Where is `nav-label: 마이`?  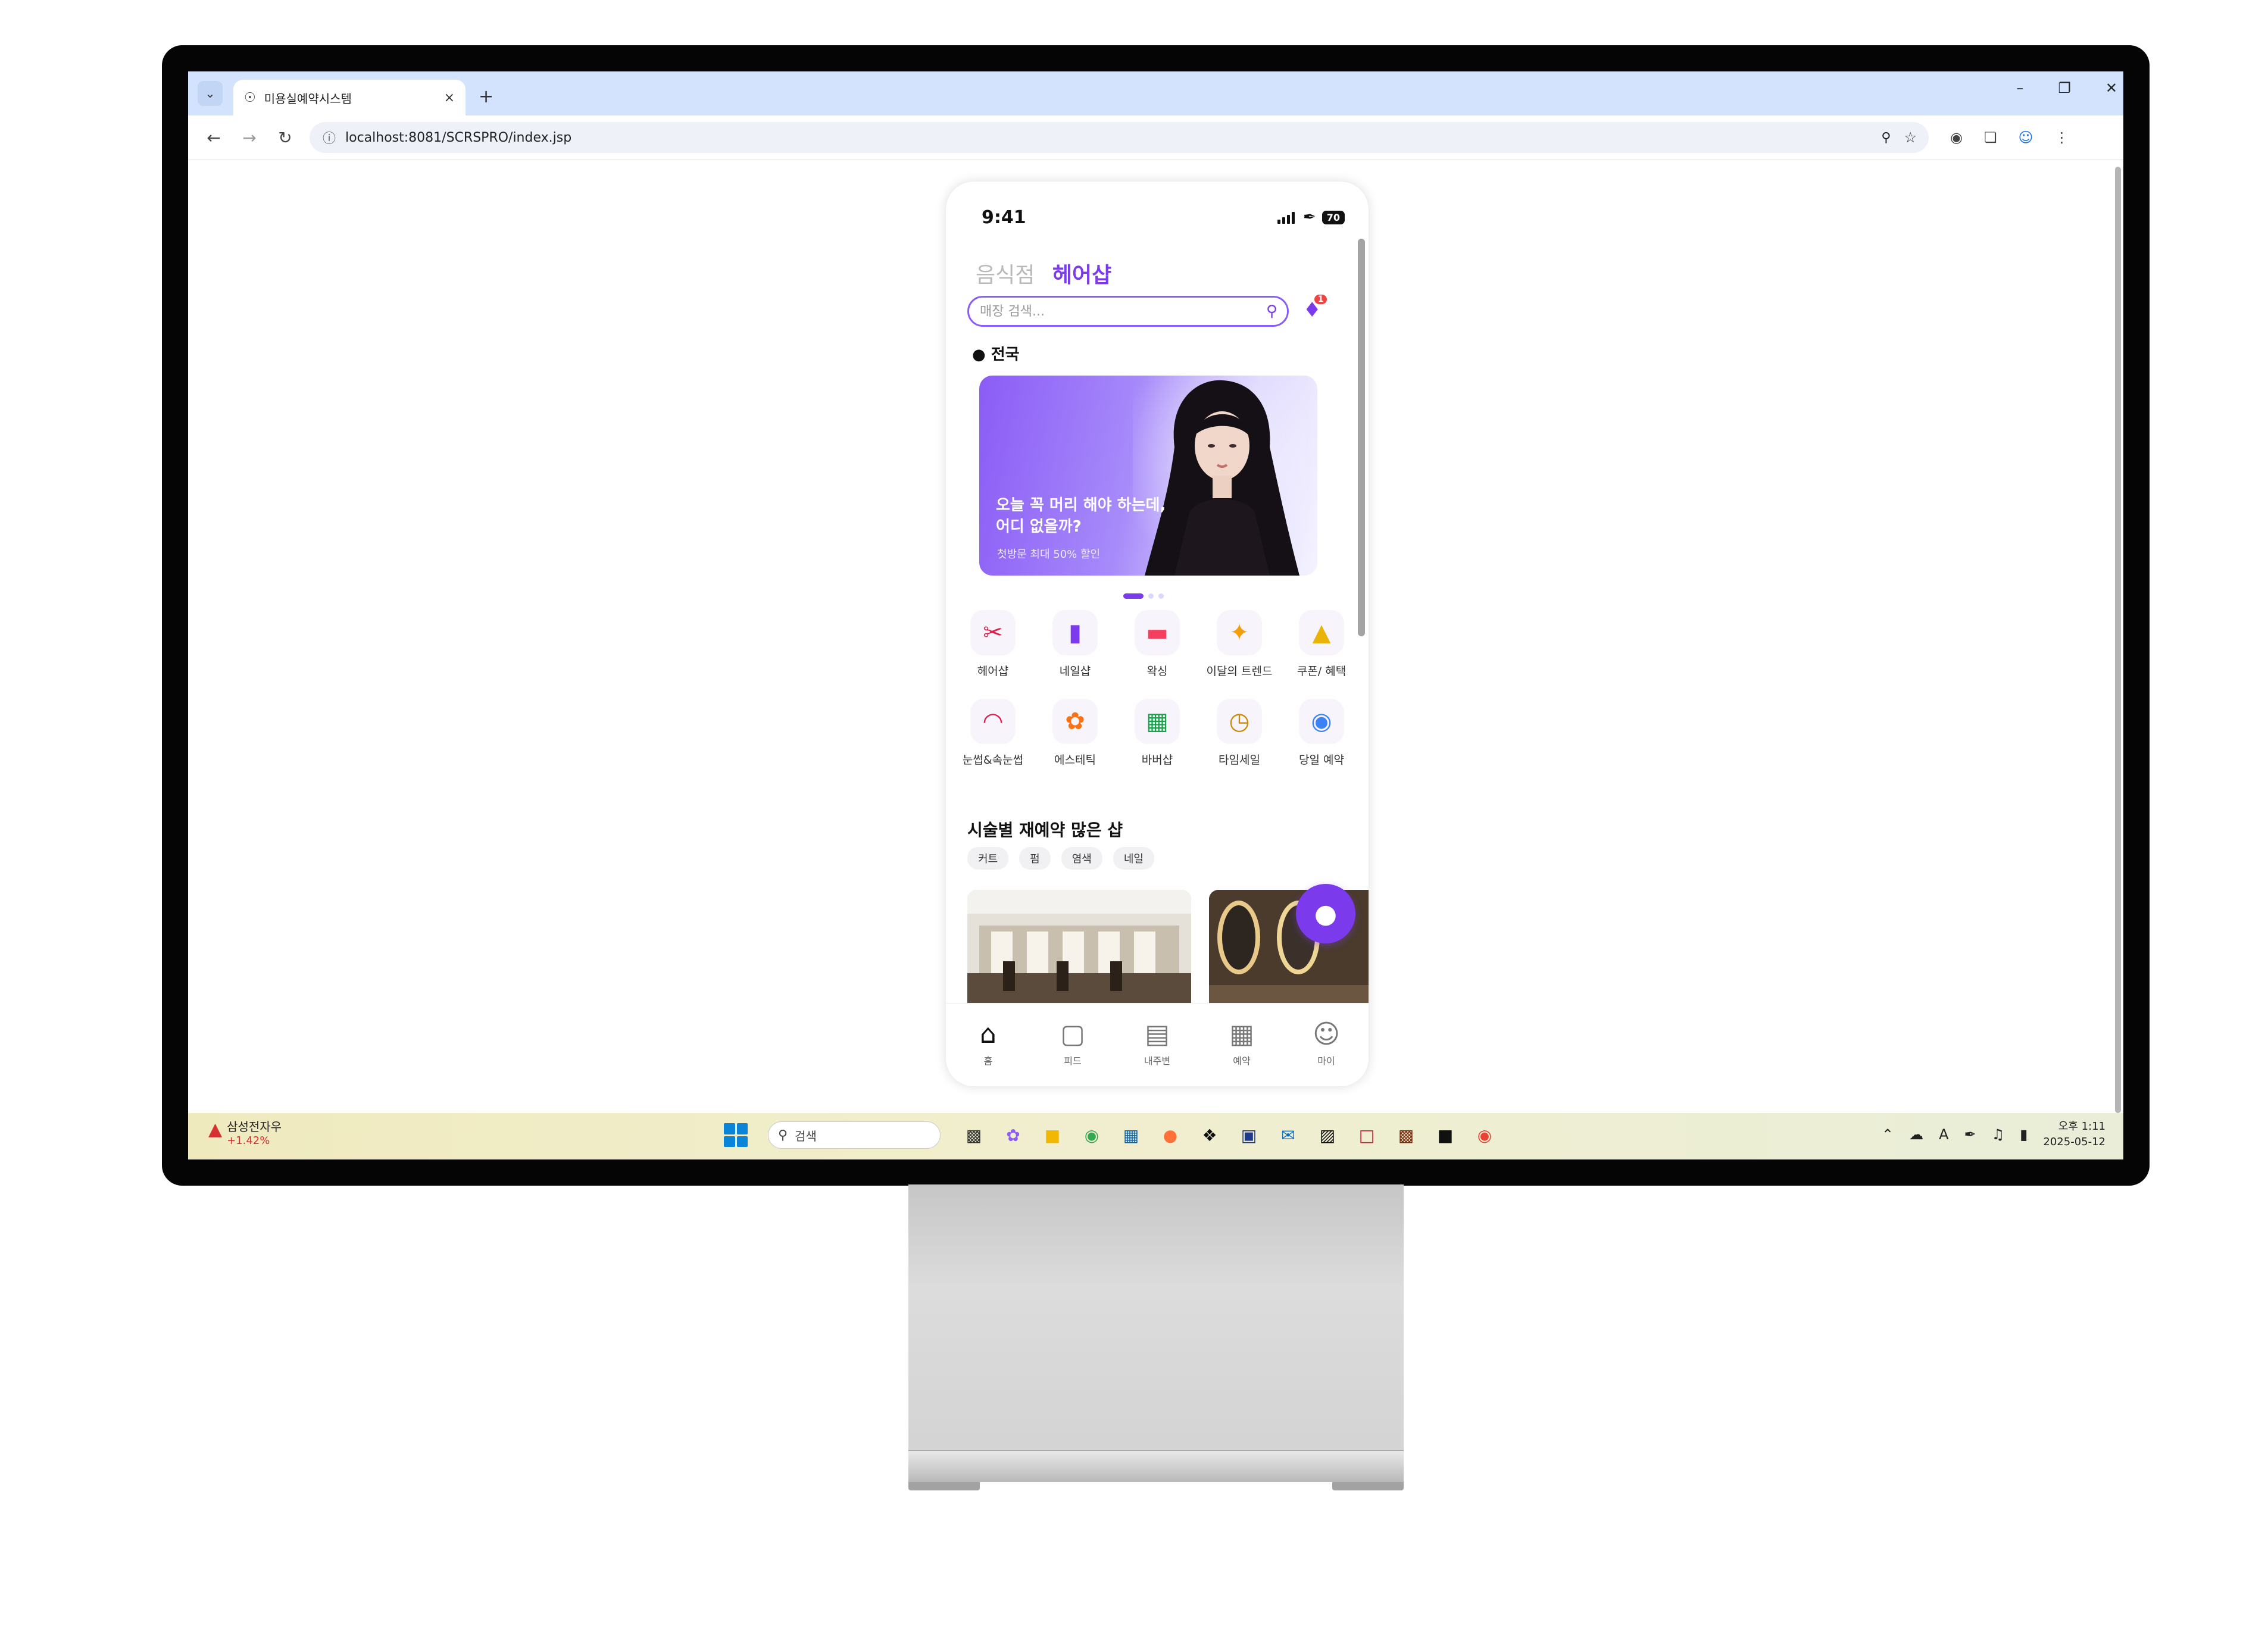
nav-label: 마이 is located at coordinates (1326, 1061).